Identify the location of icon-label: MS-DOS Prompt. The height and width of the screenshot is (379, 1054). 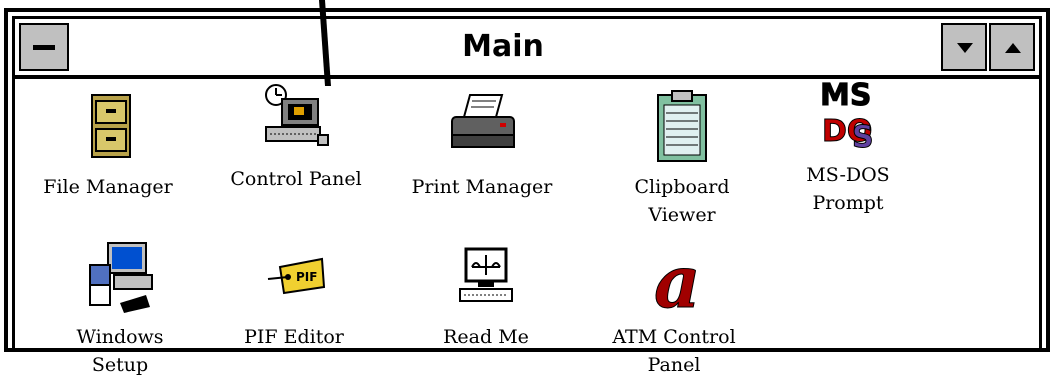
(848, 189).